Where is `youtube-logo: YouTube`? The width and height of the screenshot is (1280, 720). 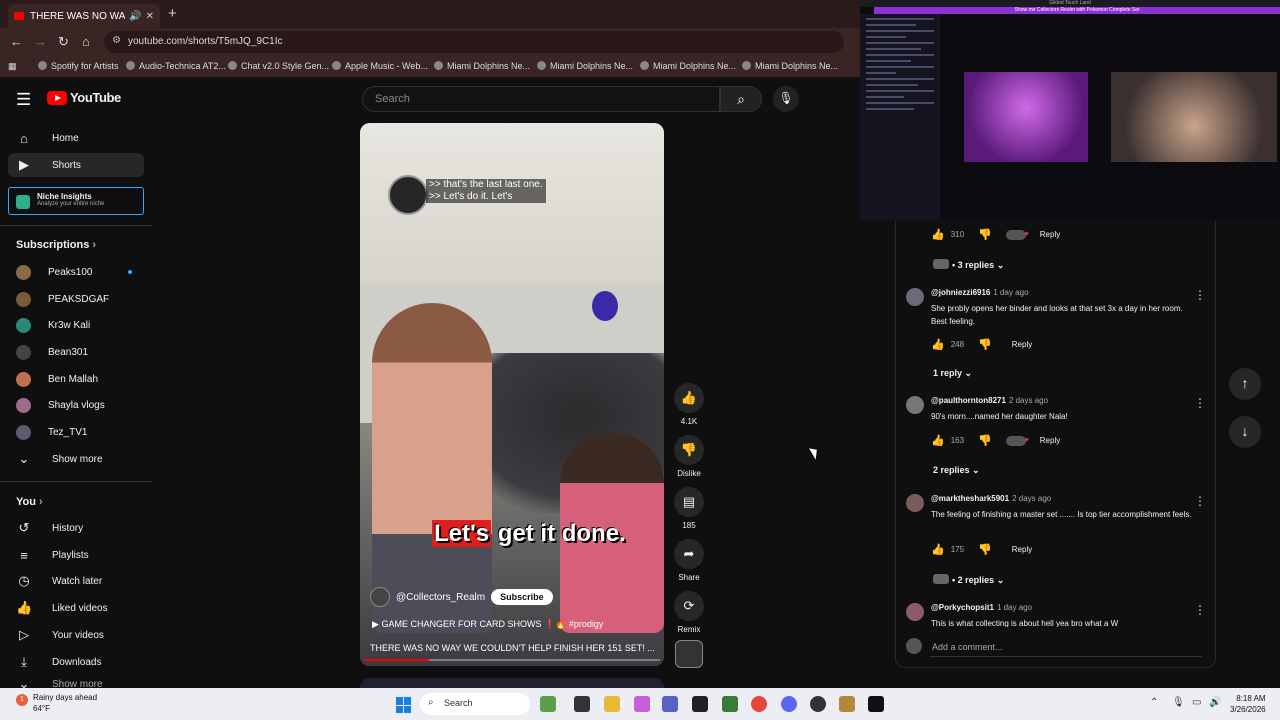
youtube-logo: YouTube is located at coordinates (84, 97).